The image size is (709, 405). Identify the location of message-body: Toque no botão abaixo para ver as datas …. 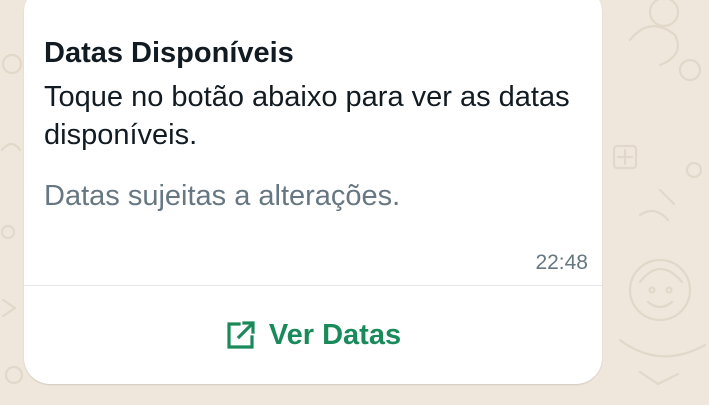
(307, 116).